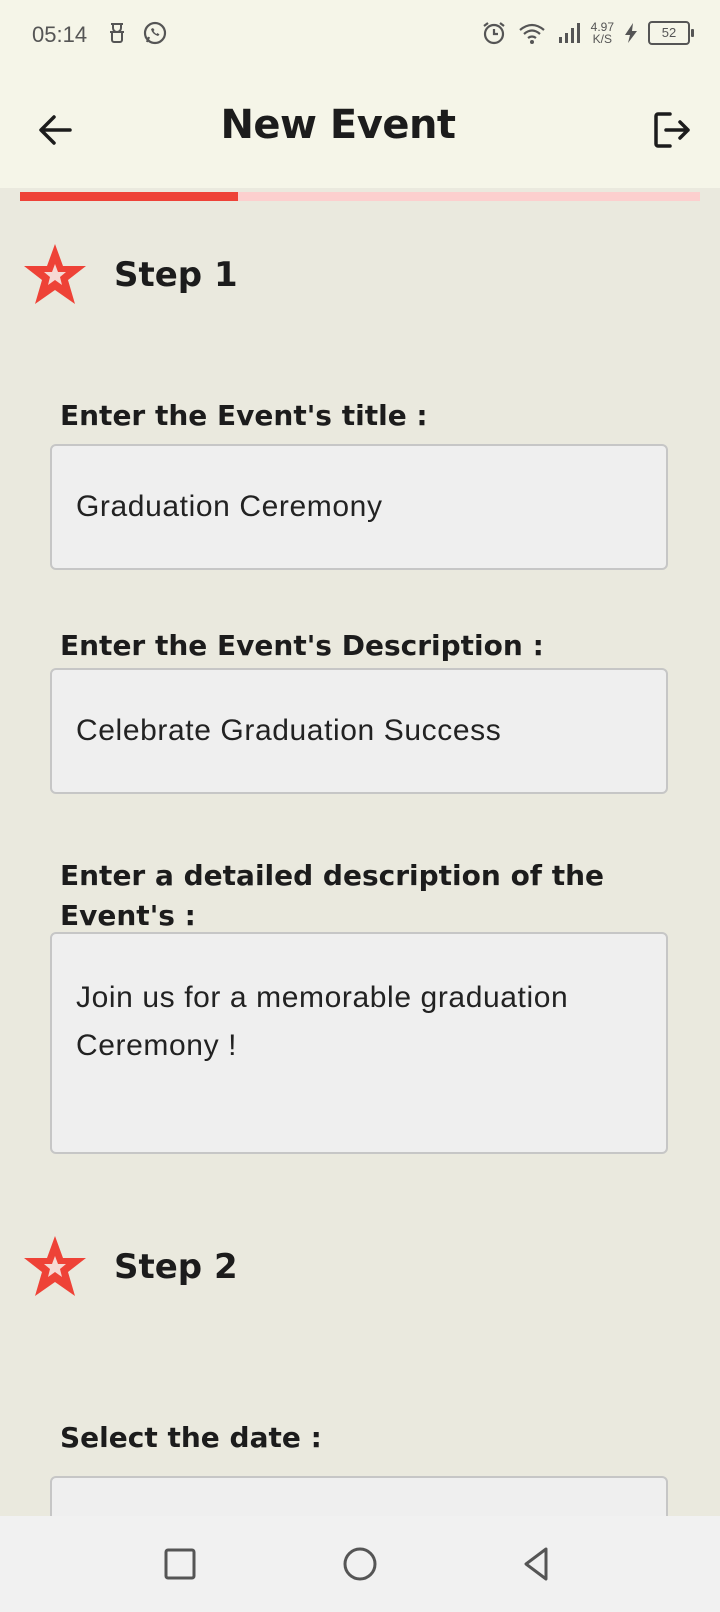 The height and width of the screenshot is (1612, 720). What do you see at coordinates (569, 33) in the screenshot?
I see `signal-icon` at bounding box center [569, 33].